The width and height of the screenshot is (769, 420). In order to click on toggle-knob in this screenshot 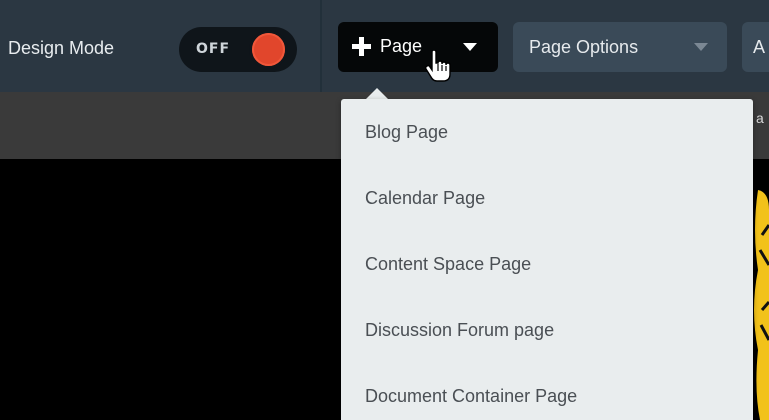, I will do `click(268, 49)`.